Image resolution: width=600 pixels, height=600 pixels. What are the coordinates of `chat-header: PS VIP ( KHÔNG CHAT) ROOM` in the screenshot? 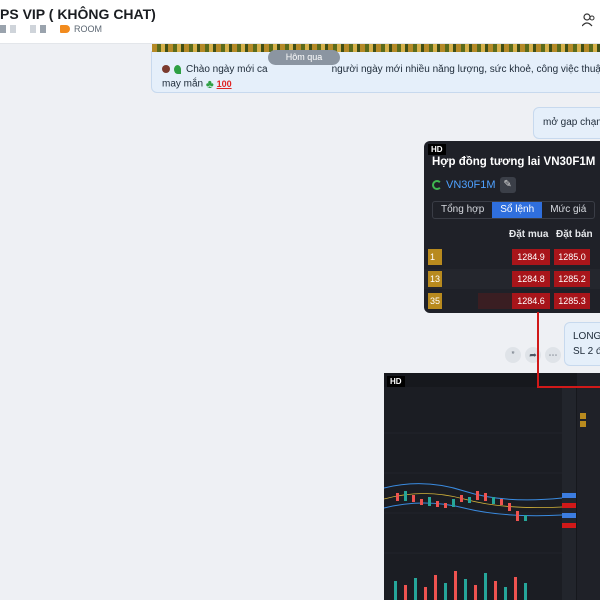 It's located at (300, 22).